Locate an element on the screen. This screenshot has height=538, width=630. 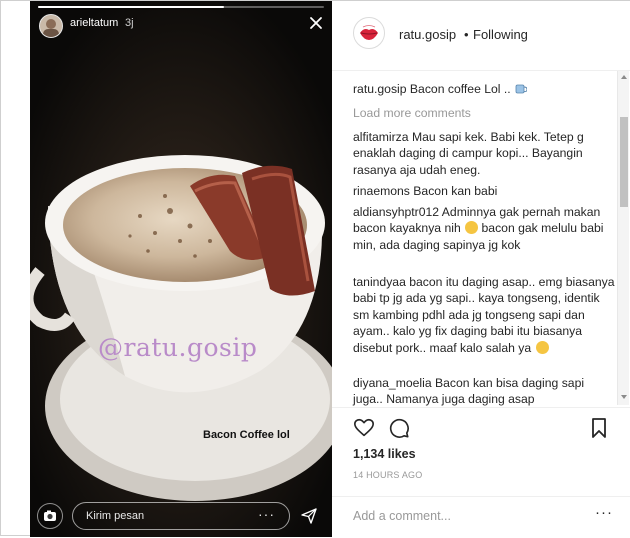
comment-text: Bacon kan babi is located at coordinates (455, 191).